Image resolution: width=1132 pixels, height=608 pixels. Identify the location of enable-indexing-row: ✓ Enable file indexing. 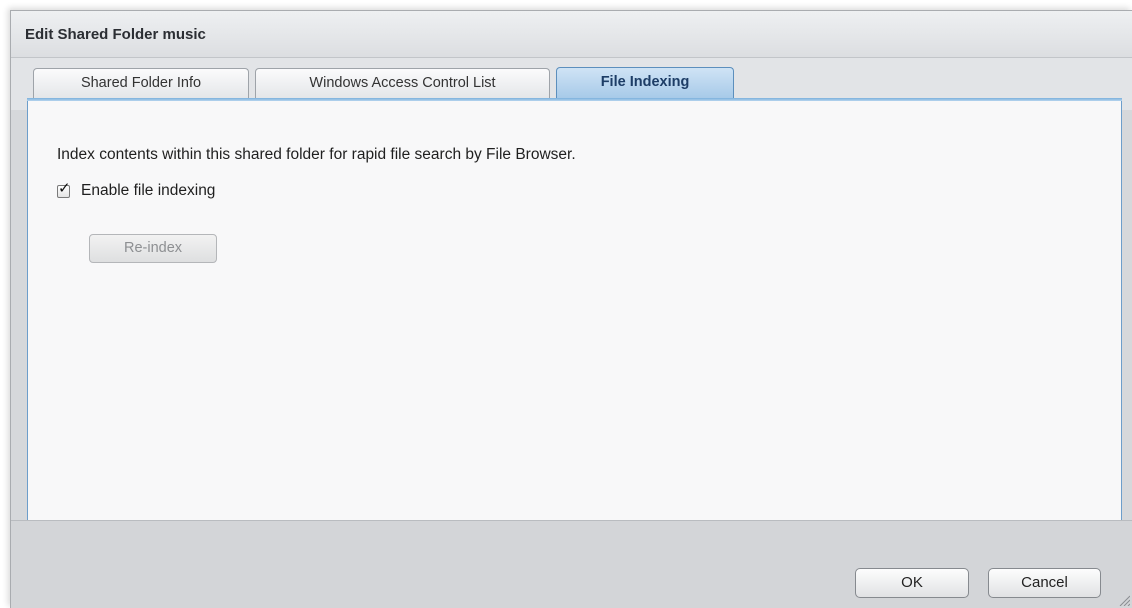
(136, 190).